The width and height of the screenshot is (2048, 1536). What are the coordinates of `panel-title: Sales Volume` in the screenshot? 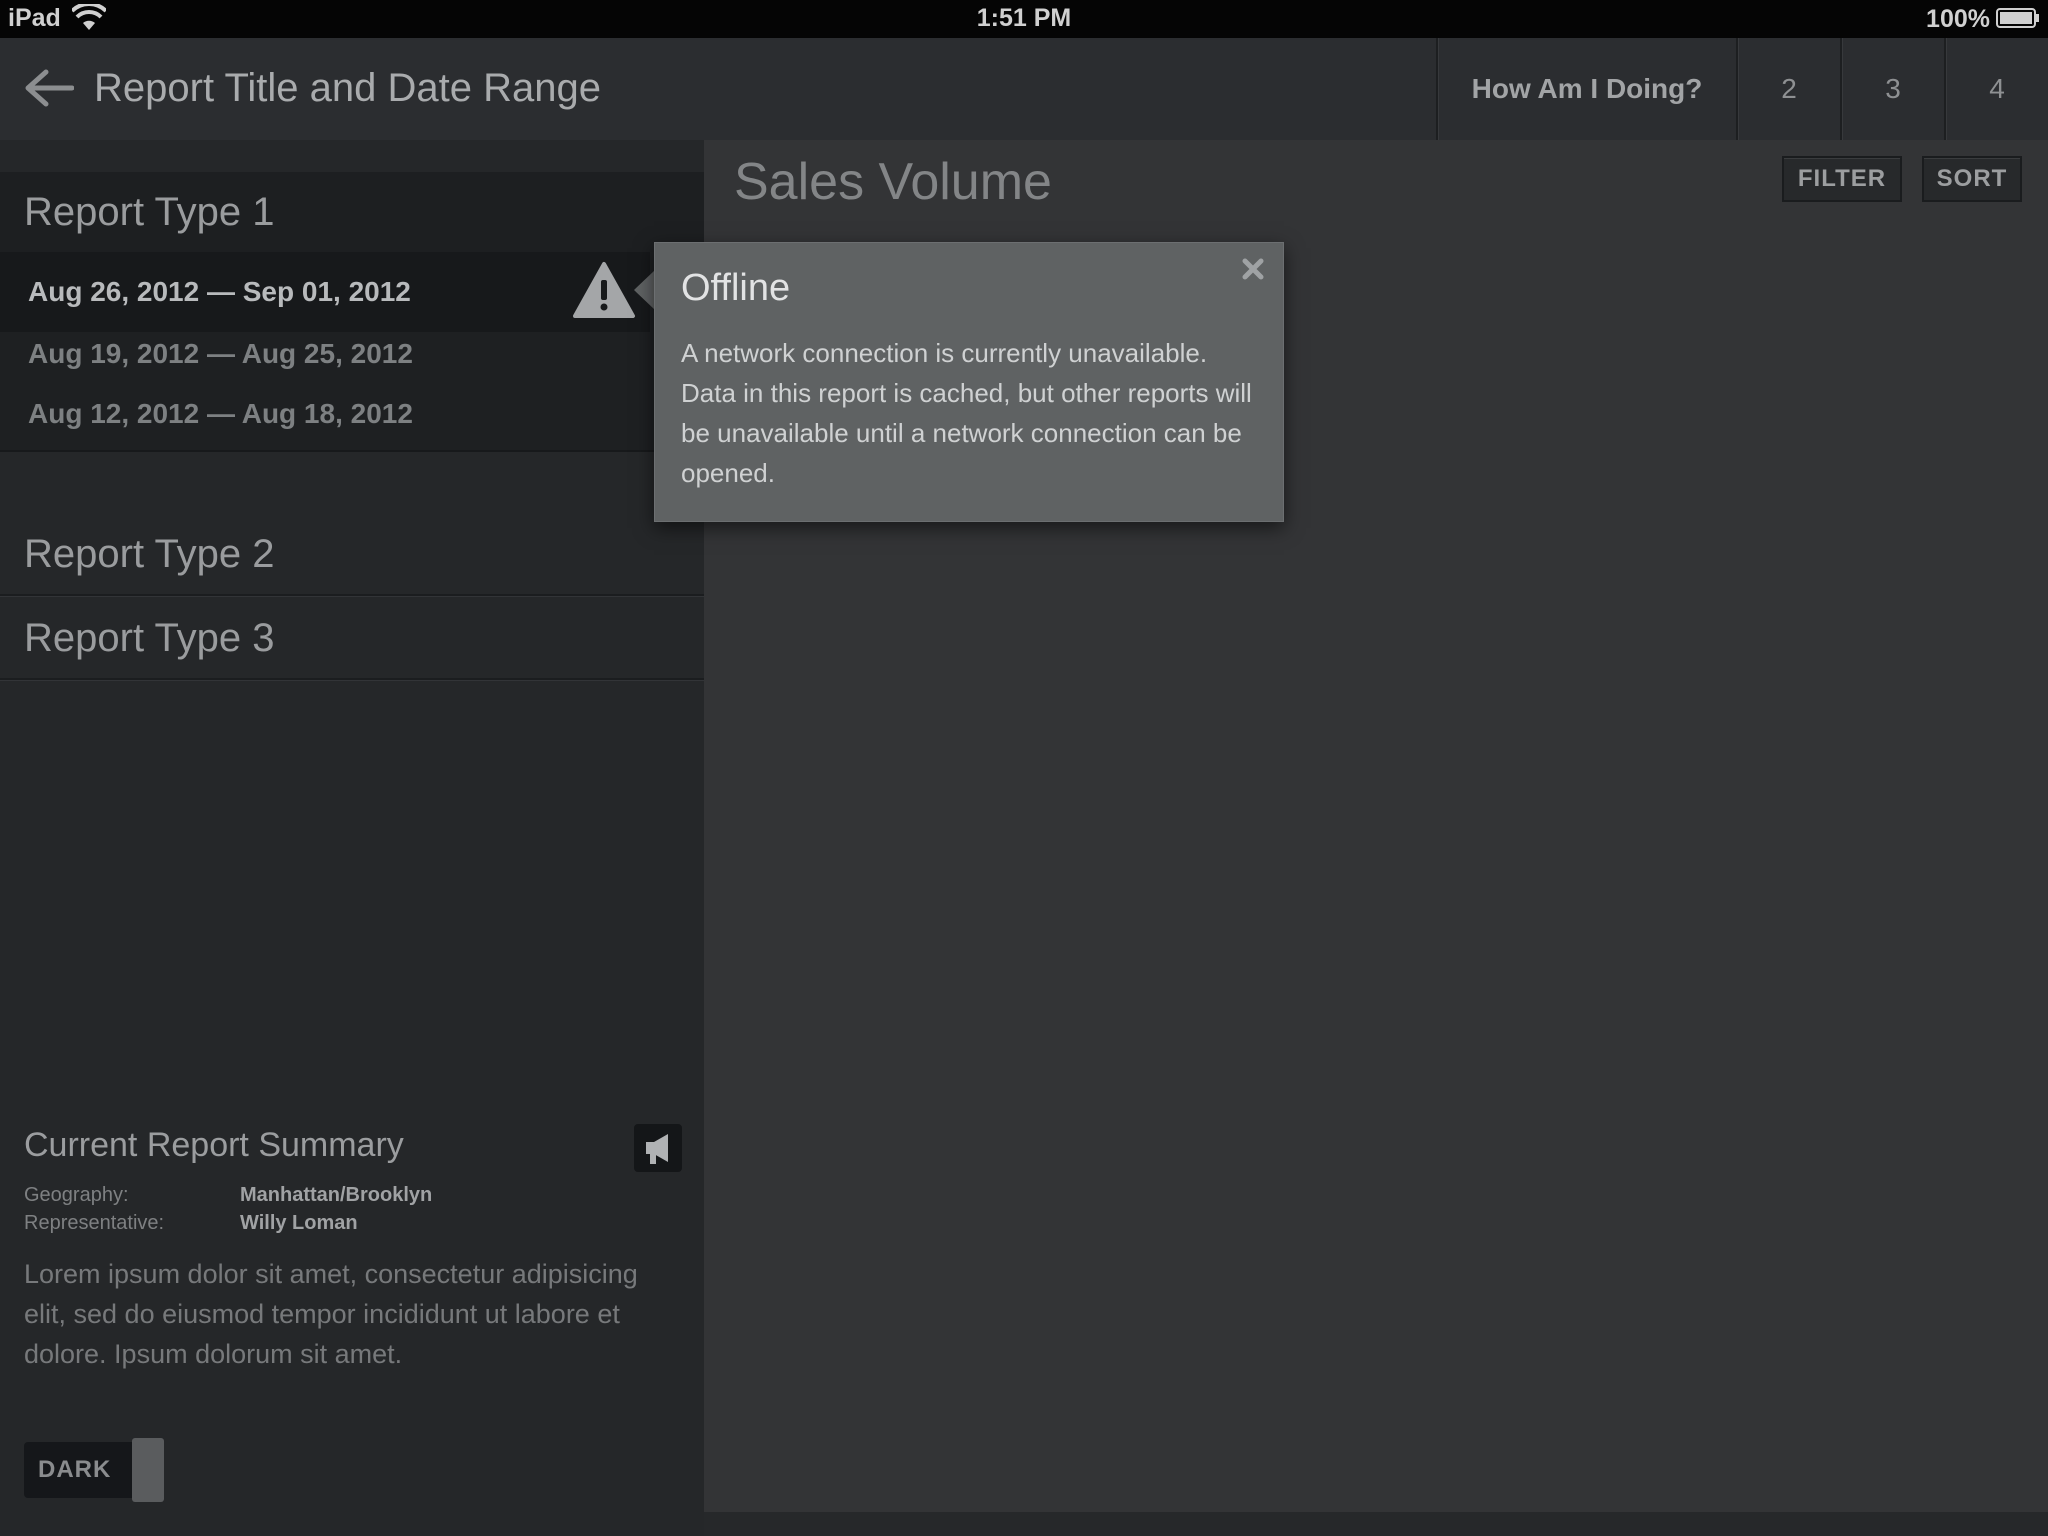 It's located at (893, 182).